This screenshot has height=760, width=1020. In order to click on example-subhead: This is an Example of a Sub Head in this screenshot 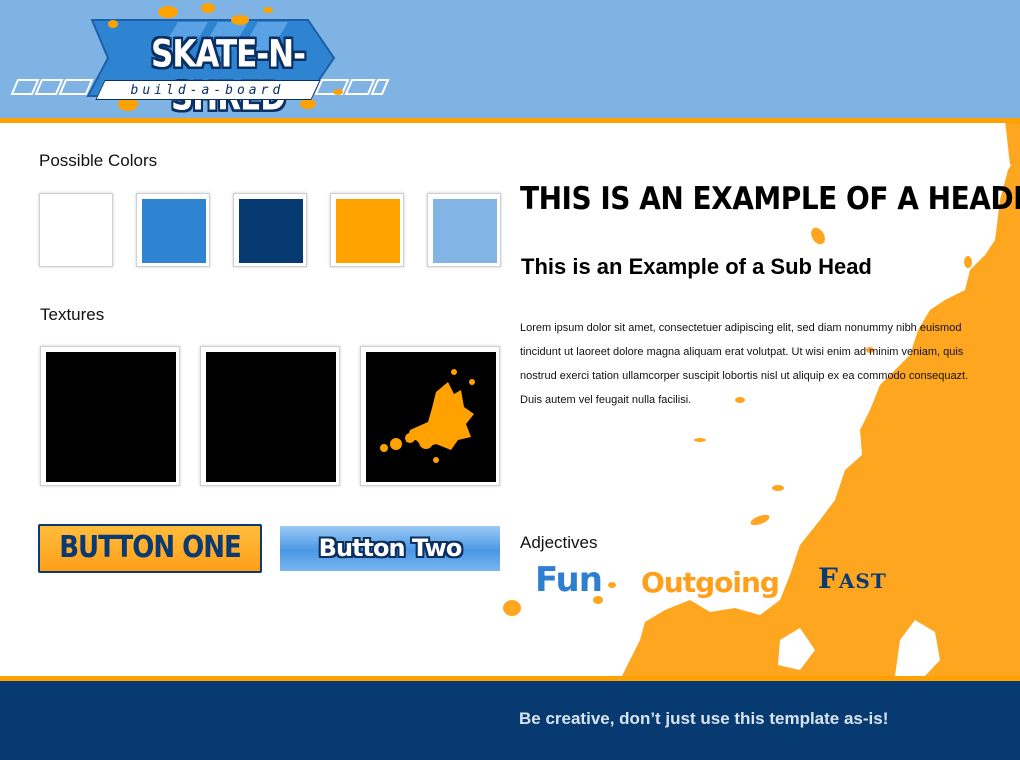, I will do `click(696, 266)`.